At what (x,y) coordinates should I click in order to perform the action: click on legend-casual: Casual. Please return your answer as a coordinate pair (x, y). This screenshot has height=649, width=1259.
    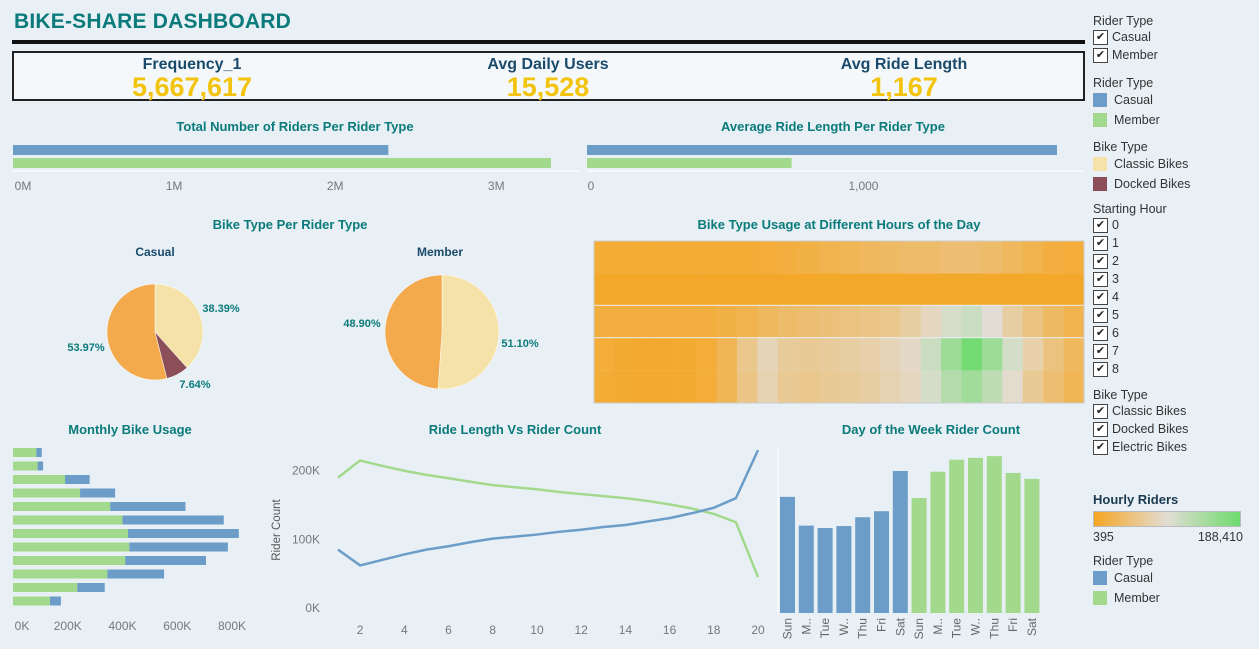
    Looking at the image, I should click on (1173, 100).